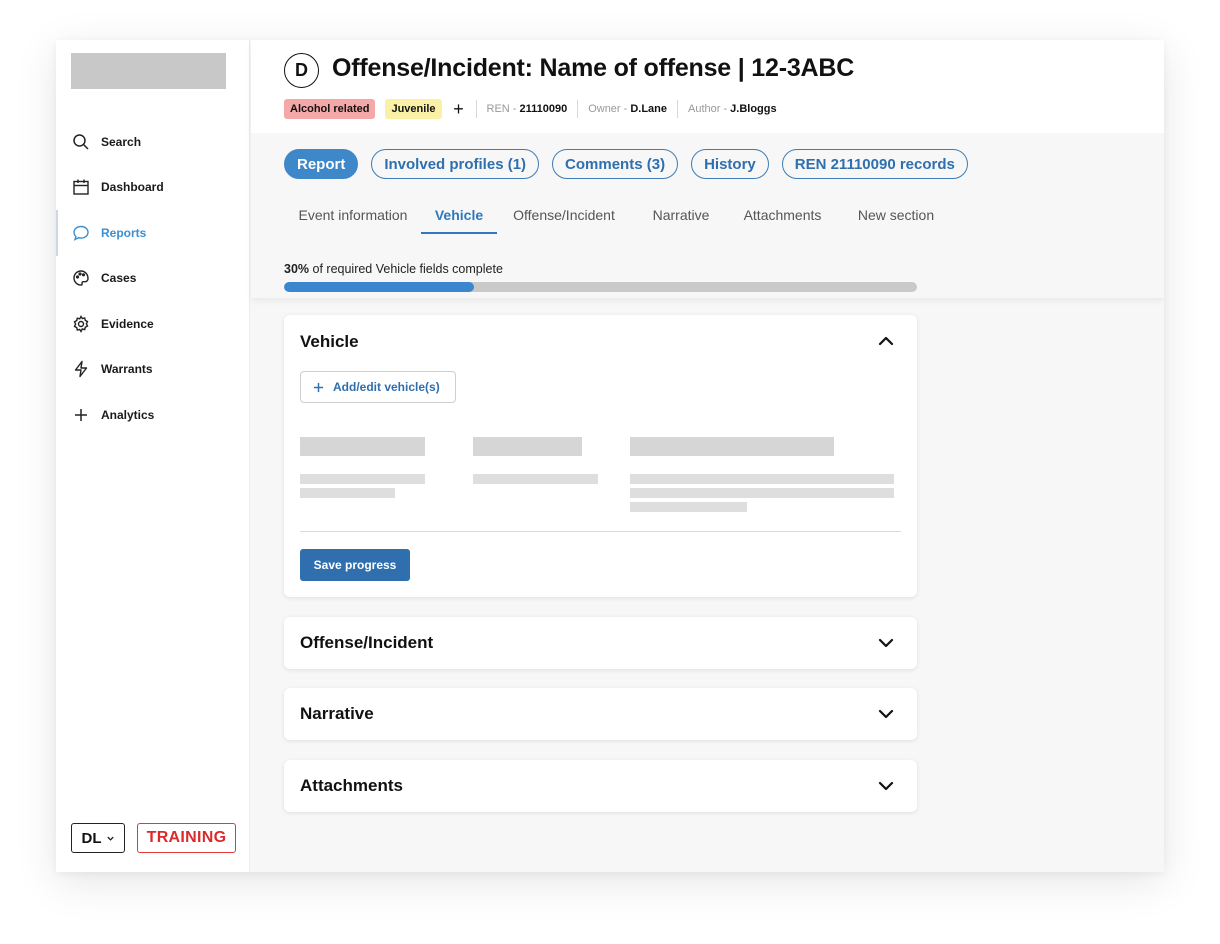 Image resolution: width=1220 pixels, height=944 pixels. Describe the element at coordinates (459, 217) in the screenshot. I see `tab-vehicle: Vehicle` at that location.